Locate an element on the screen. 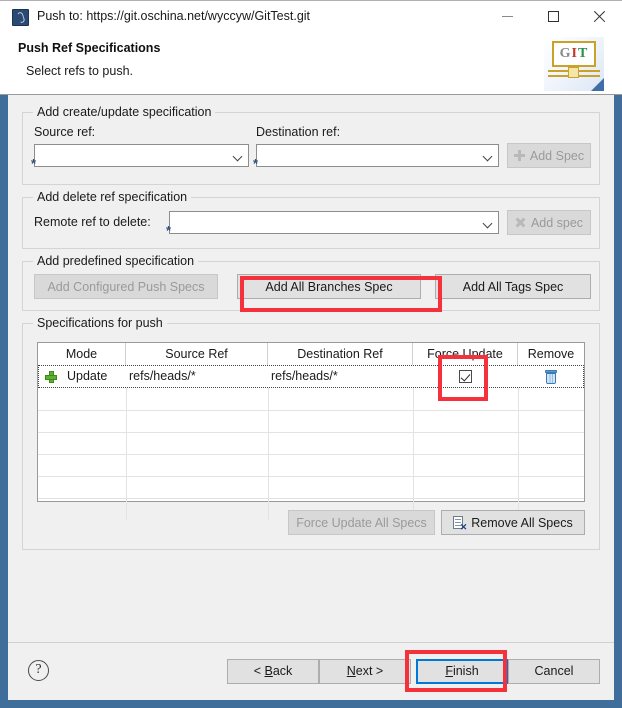 The image size is (622, 708). remove-all-specs-button: ✕ Remove All Specs is located at coordinates (513, 522).